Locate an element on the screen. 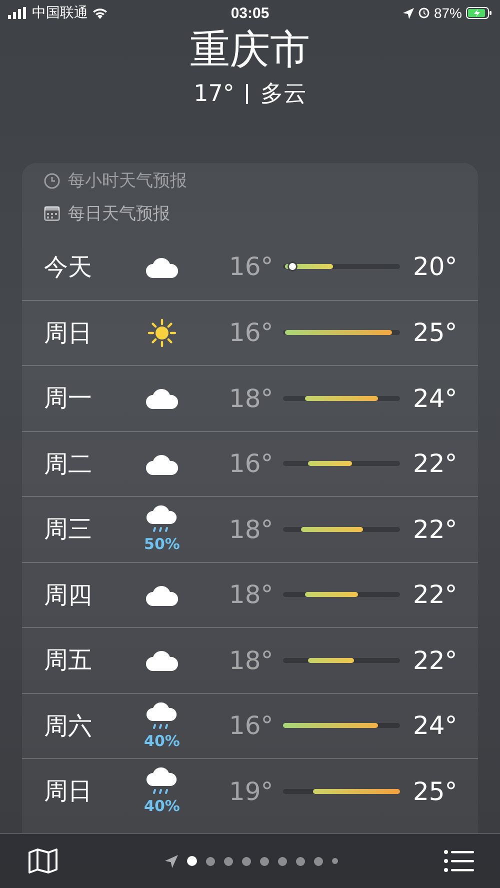 Image resolution: width=500 pixels, height=888 pixels. carrier-name: 中国联通 is located at coordinates (60, 13).